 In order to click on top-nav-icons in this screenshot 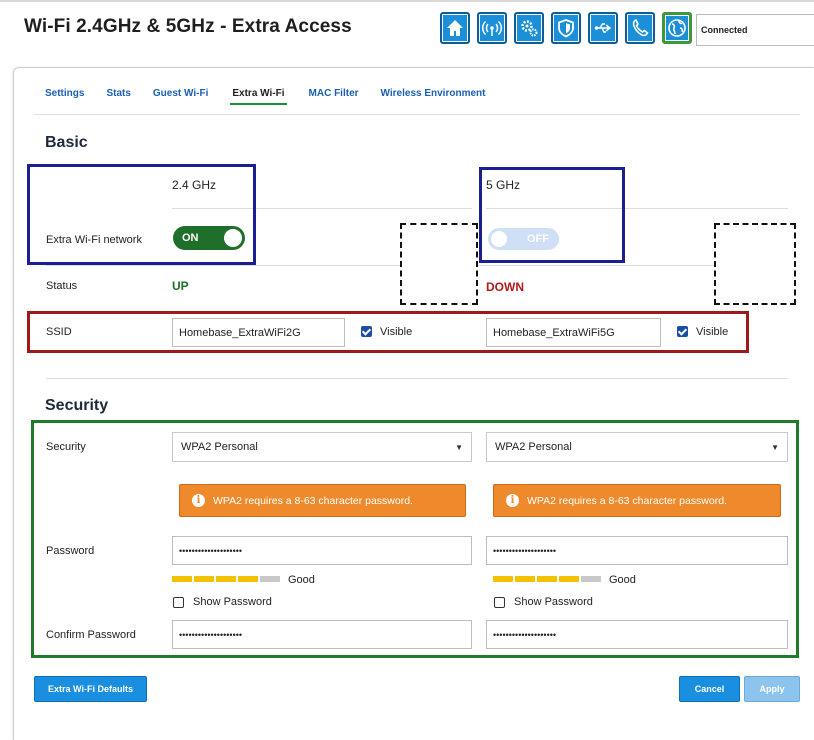, I will do `click(566, 28)`.